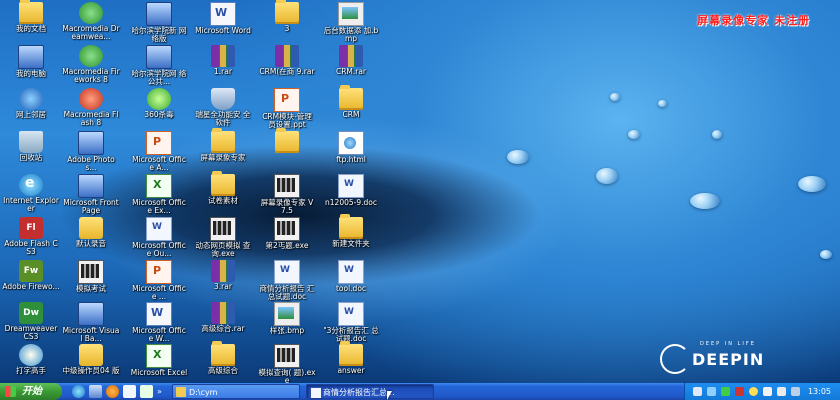 The height and width of the screenshot is (400, 840). I want to click on desktop-icon-label: 模拟查询( 题).exe, so click(287, 376).